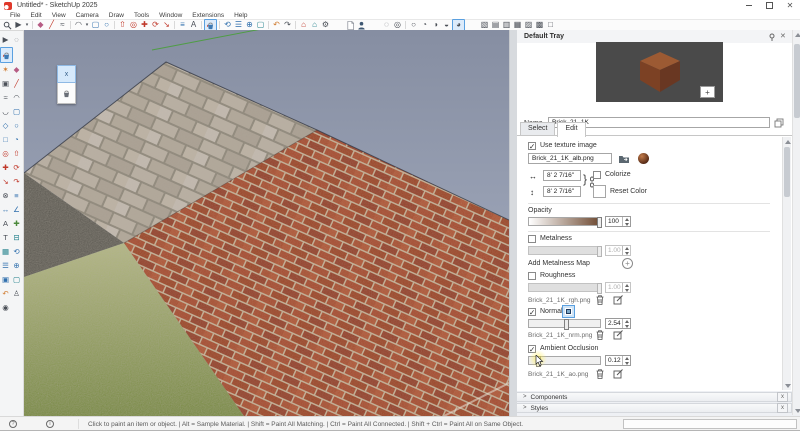 The height and width of the screenshot is (431, 800). What do you see at coordinates (643, 158) in the screenshot?
I see `texture-sphere-preview-icon` at bounding box center [643, 158].